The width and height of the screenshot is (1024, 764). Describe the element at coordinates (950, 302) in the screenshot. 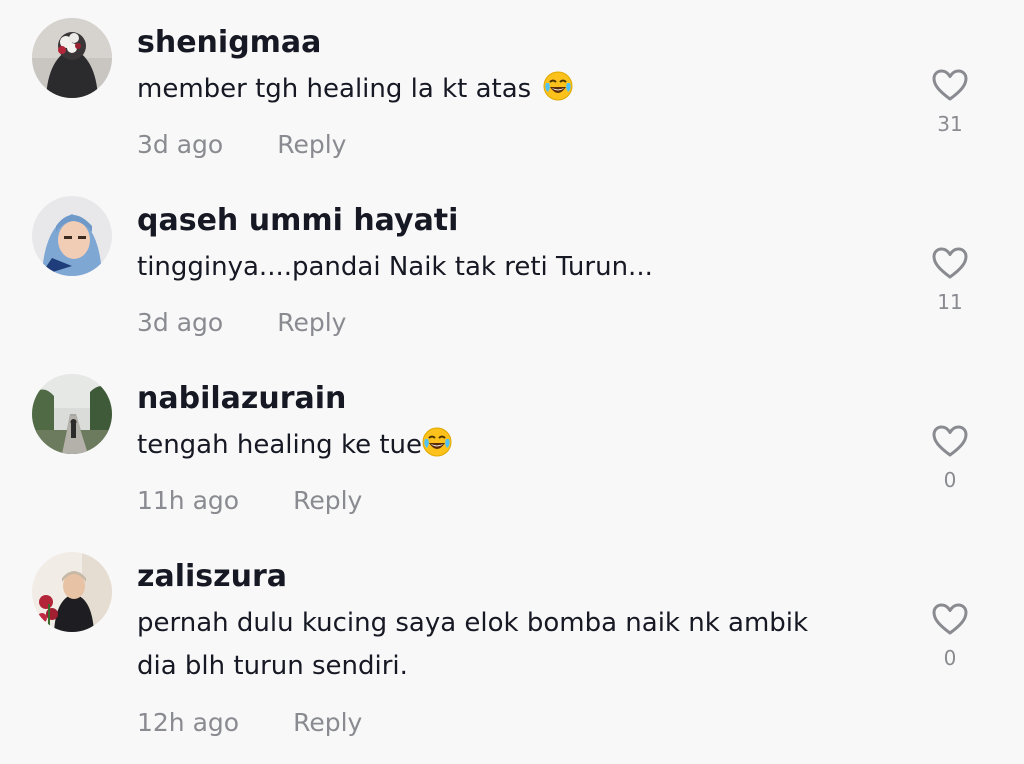

I see `like-count: 11` at that location.